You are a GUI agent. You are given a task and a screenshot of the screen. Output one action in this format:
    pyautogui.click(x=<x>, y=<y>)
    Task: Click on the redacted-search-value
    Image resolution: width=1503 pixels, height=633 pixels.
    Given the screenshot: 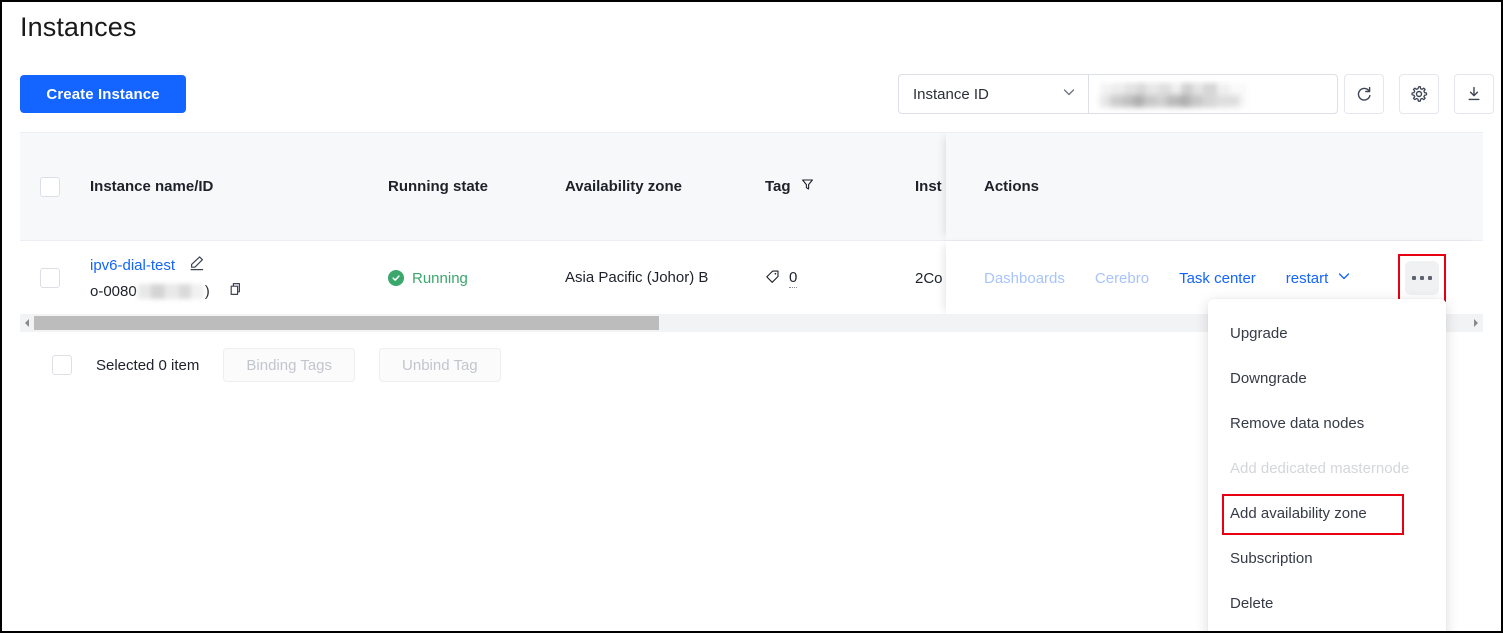 What is the action you would take?
    pyautogui.click(x=1174, y=95)
    